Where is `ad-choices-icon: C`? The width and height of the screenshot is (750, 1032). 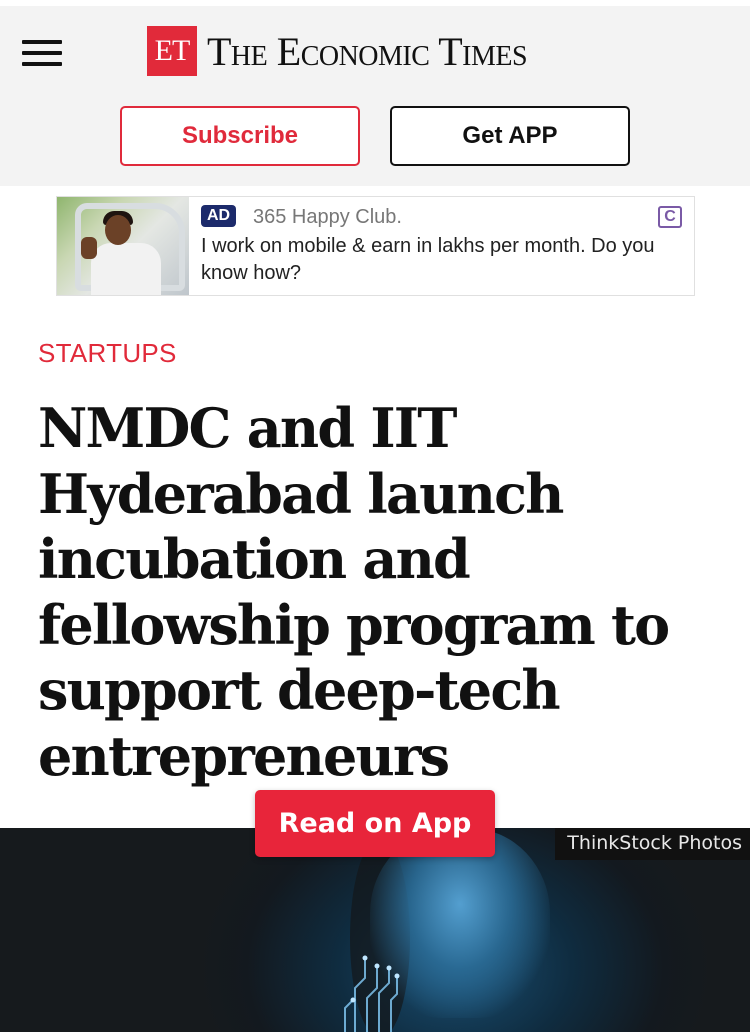
ad-choices-icon: C is located at coordinates (670, 217).